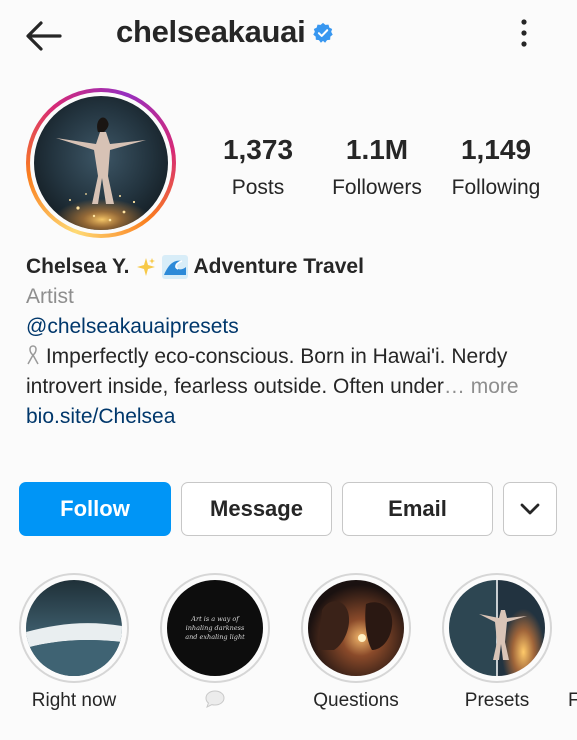 This screenshot has width=577, height=740. What do you see at coordinates (256, 509) in the screenshot?
I see `message-button: Message` at bounding box center [256, 509].